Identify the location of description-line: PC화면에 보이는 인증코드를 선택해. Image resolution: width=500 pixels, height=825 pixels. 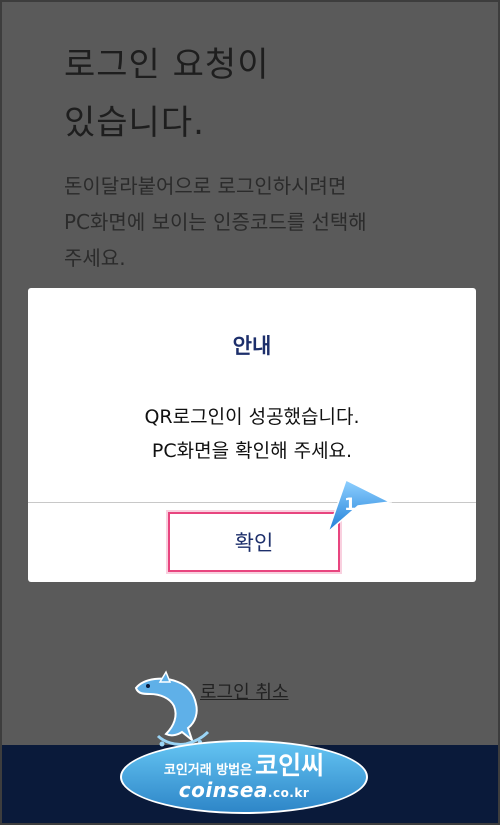
(215, 222).